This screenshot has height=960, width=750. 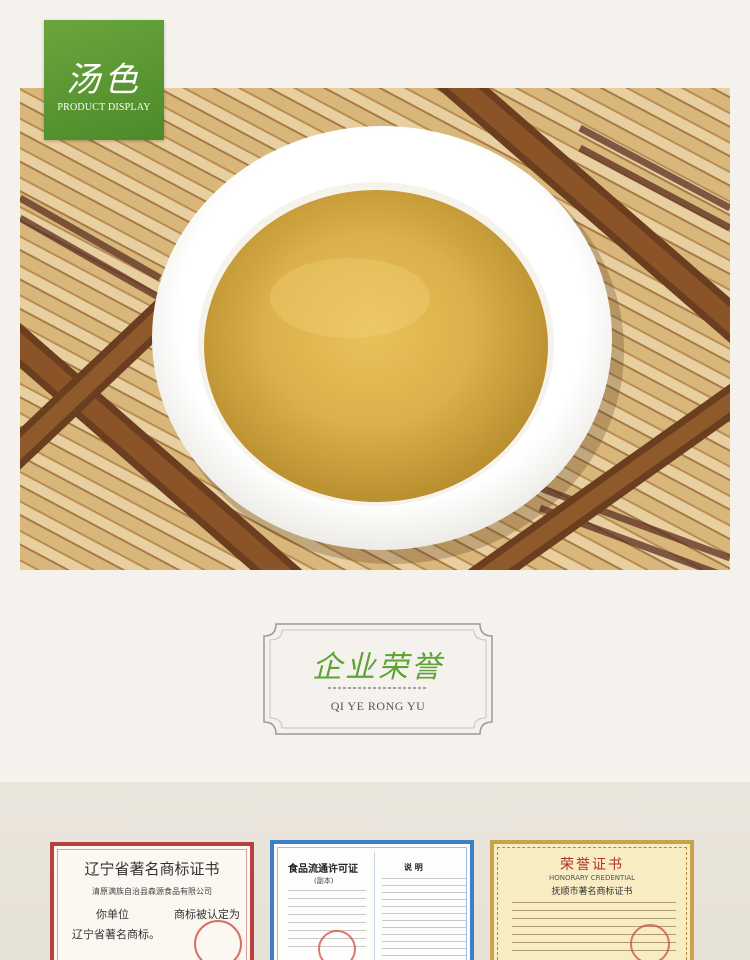 What do you see at coordinates (207, 914) in the screenshot?
I see `certificate-line-end: 商标被认定为` at bounding box center [207, 914].